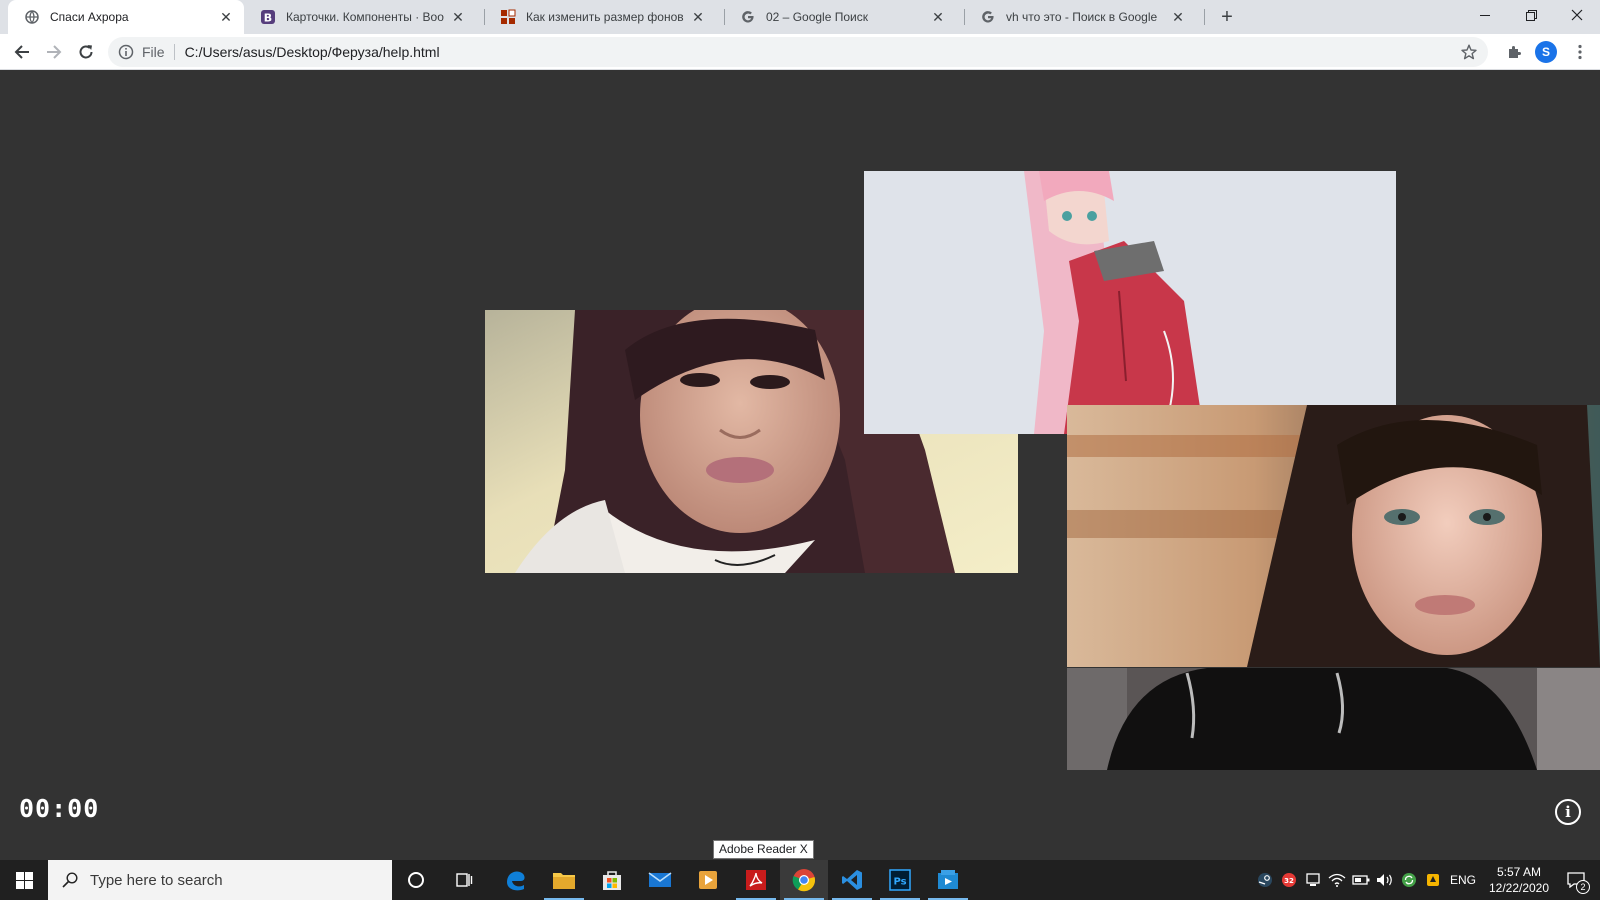 The image size is (1600, 900). Describe the element at coordinates (1531, 15) in the screenshot. I see `restore-button` at that location.